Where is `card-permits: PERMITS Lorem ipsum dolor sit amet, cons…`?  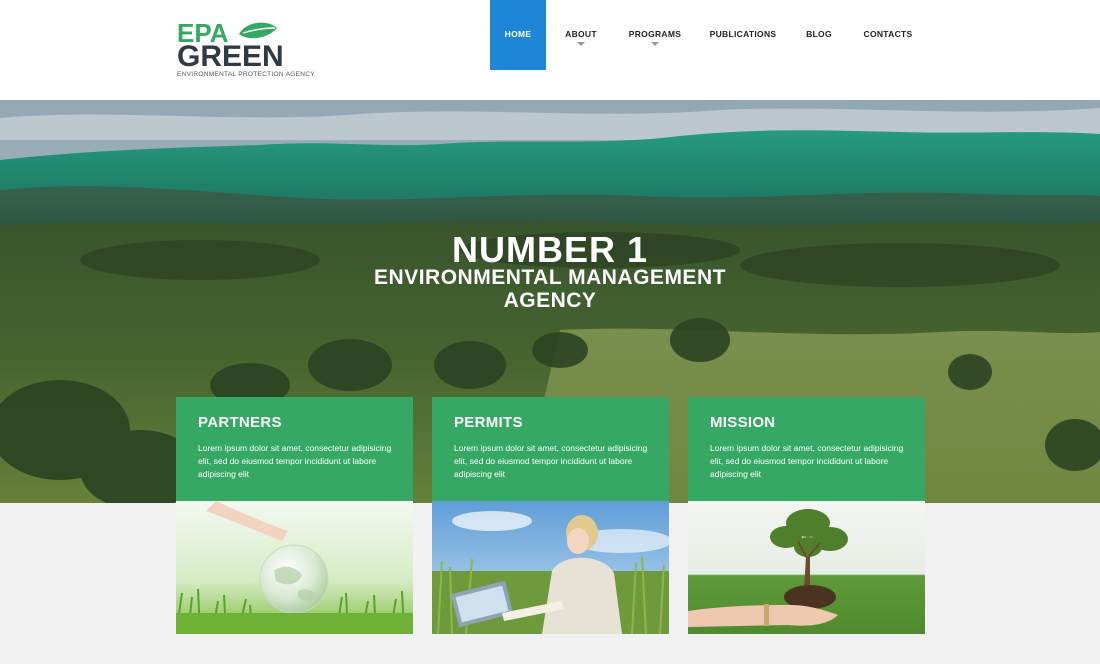
card-permits: PERMITS Lorem ipsum dolor sit amet, cons… is located at coordinates (550, 515).